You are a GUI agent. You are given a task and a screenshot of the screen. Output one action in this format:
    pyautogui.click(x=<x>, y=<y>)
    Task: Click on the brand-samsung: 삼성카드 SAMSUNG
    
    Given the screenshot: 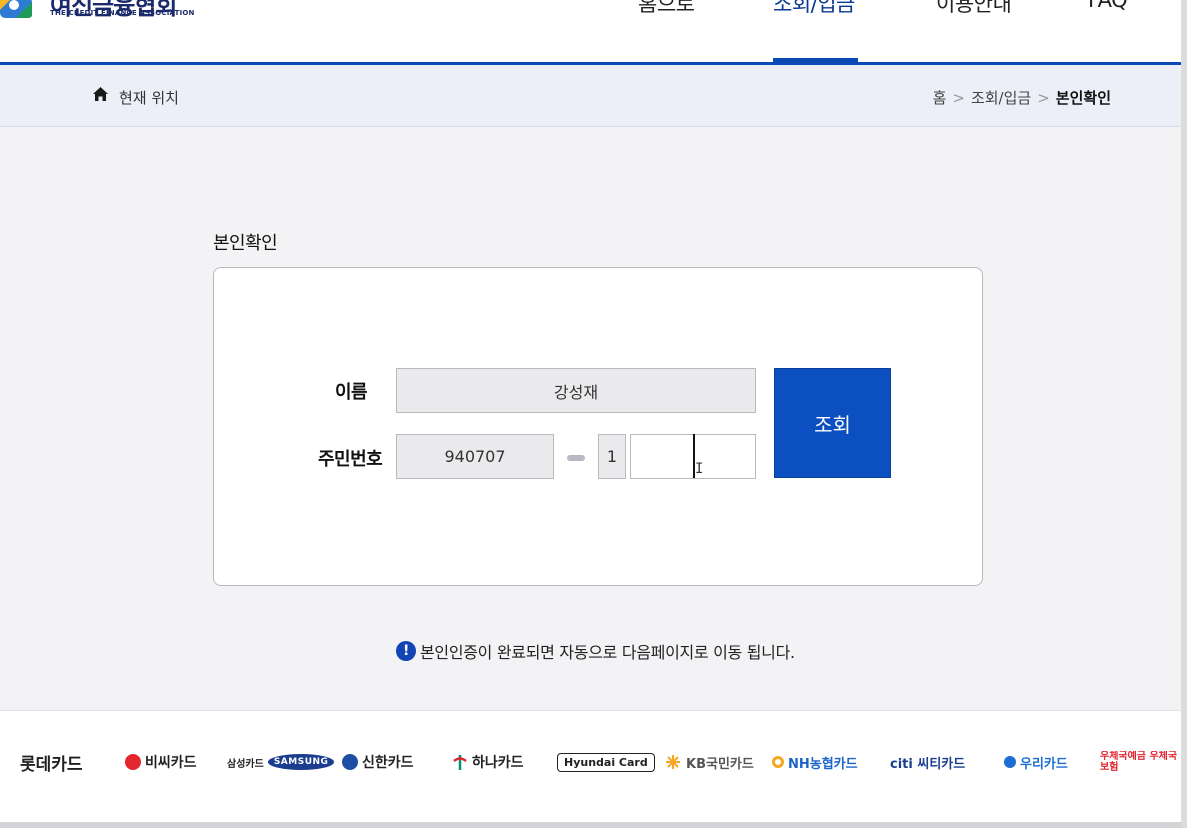 What is the action you would take?
    pyautogui.click(x=281, y=762)
    